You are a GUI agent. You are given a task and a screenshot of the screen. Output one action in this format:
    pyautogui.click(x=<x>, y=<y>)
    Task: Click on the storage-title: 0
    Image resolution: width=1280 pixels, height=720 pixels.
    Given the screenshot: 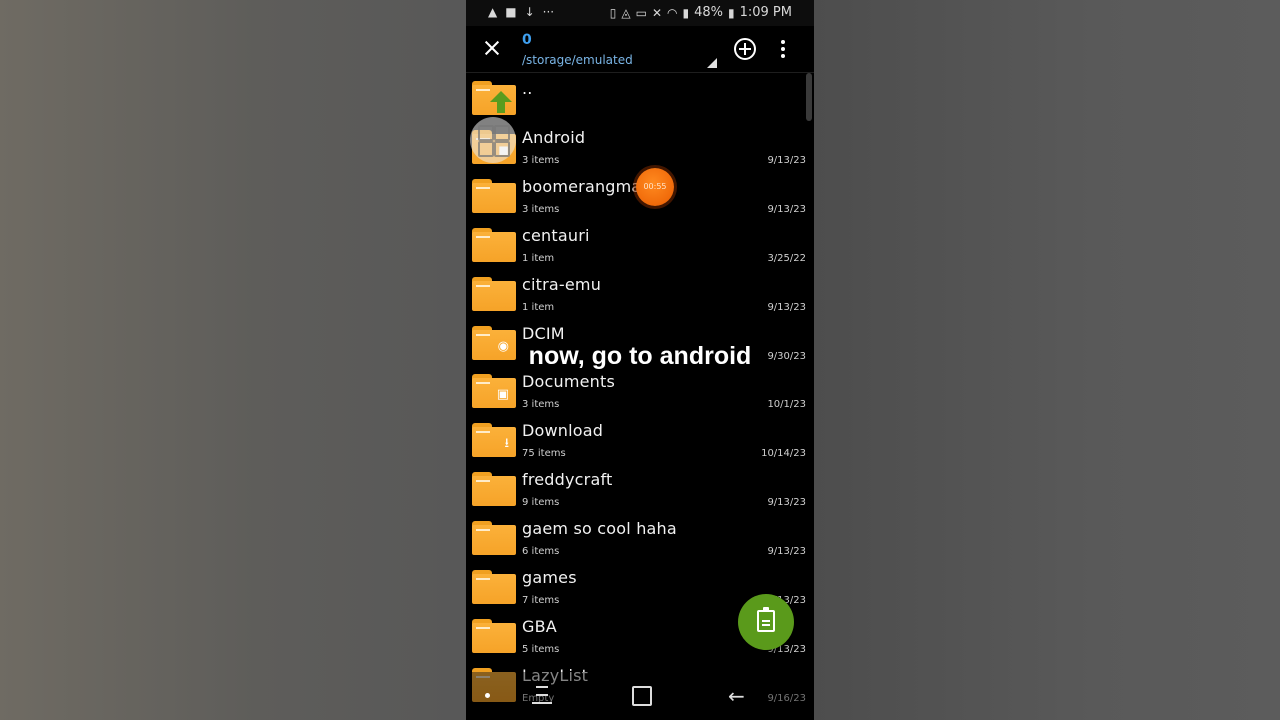 What is the action you would take?
    pyautogui.click(x=527, y=40)
    